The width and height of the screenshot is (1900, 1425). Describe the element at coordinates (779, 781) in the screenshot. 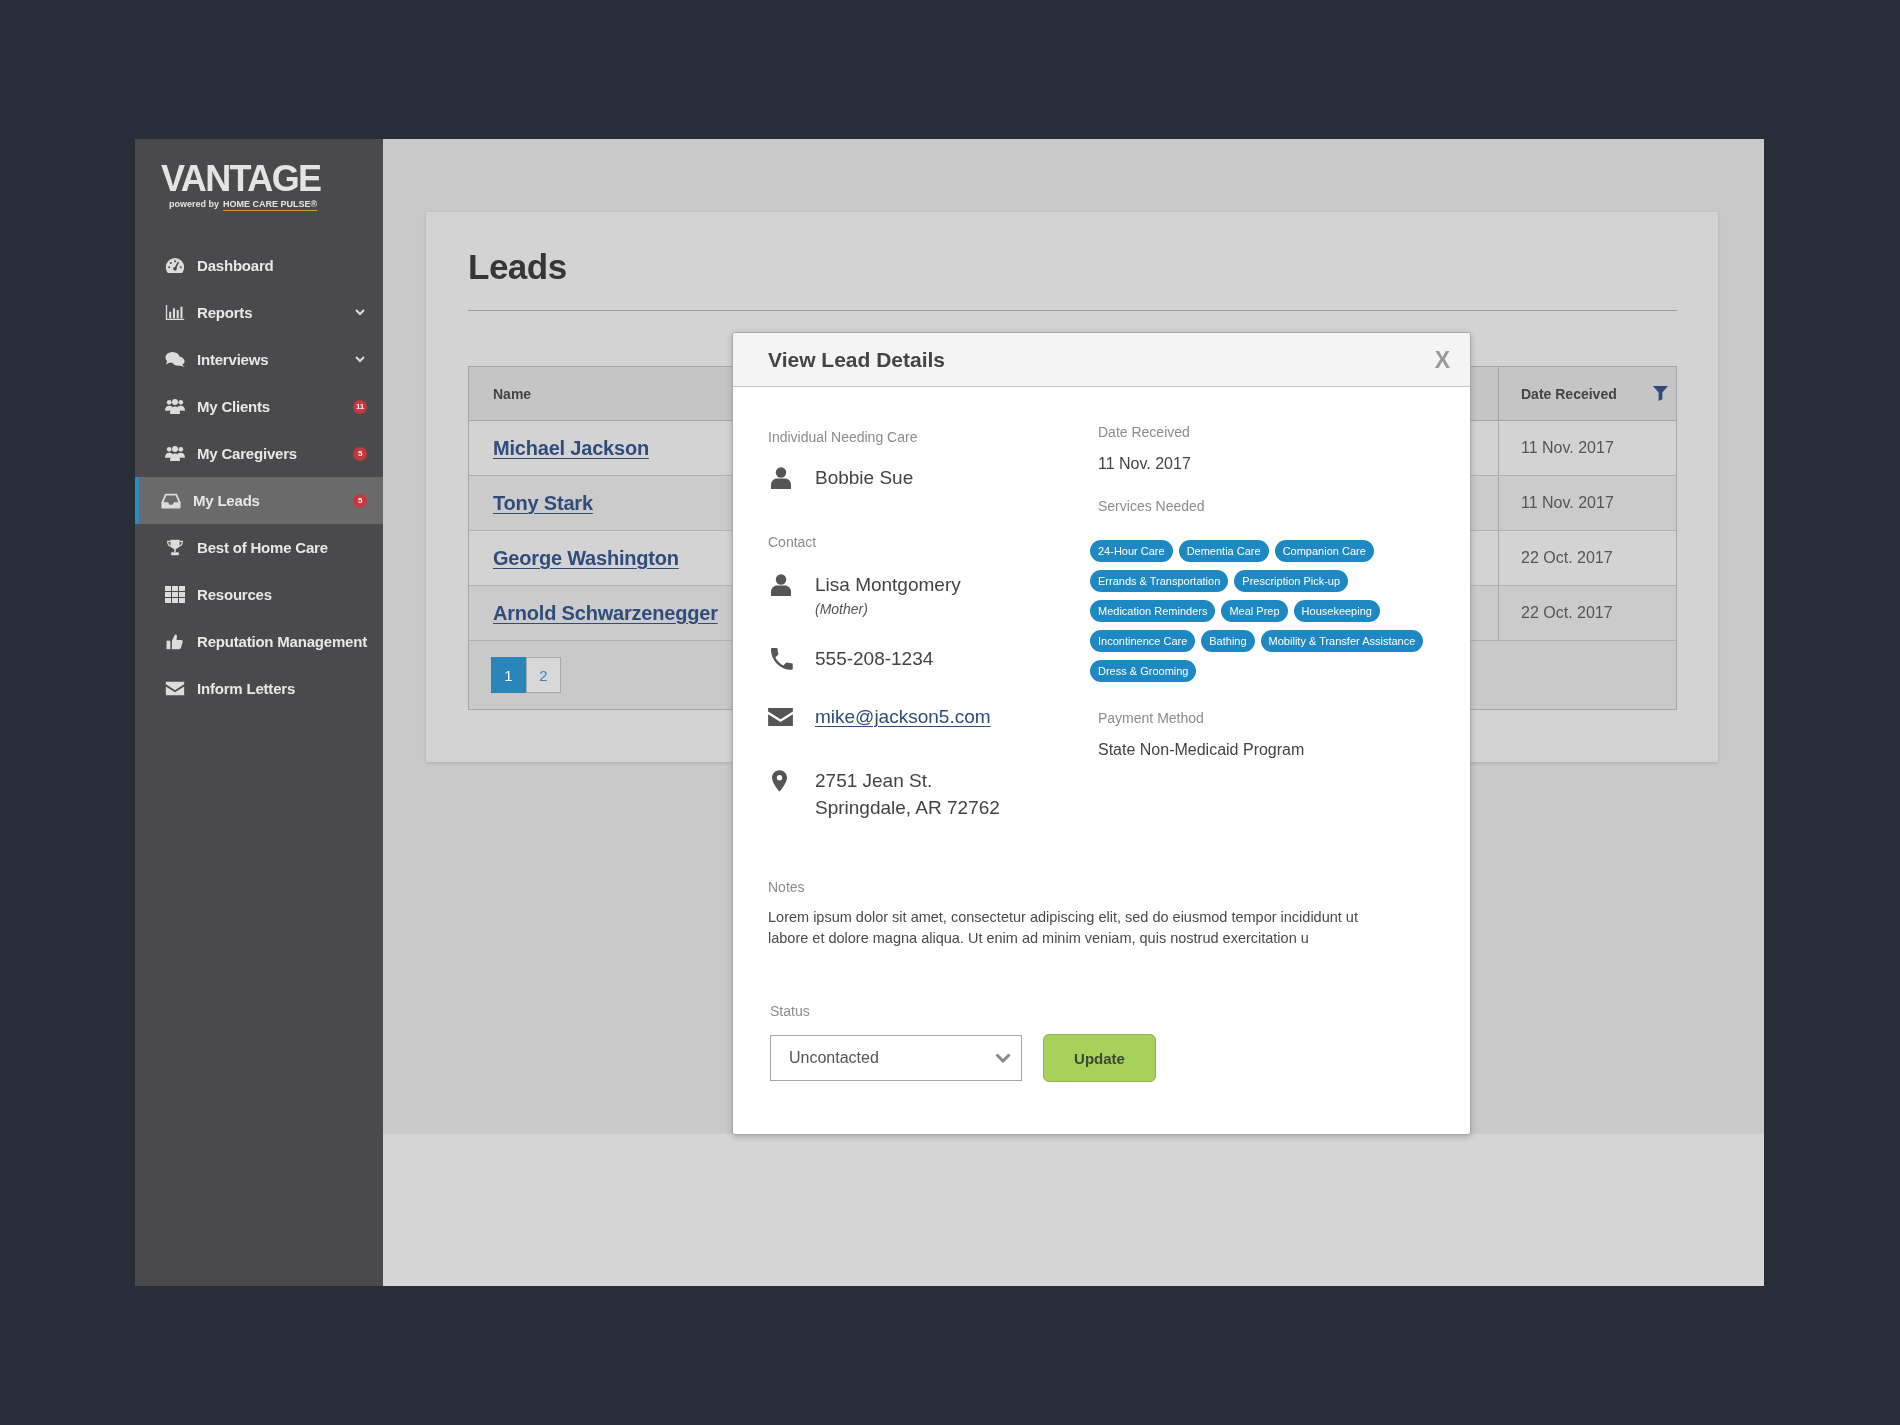

I see `map-pin-icon` at that location.